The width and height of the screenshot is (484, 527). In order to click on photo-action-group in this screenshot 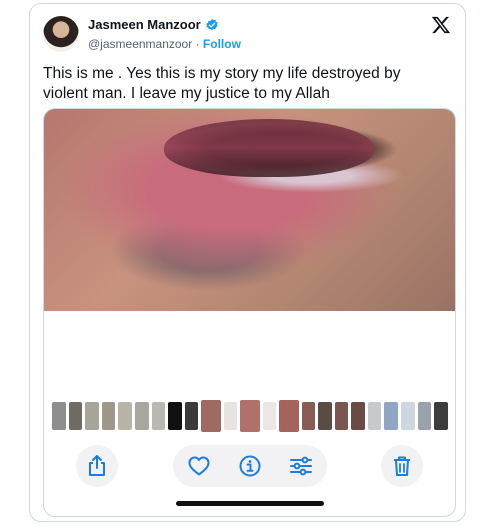, I will do `click(250, 466)`.